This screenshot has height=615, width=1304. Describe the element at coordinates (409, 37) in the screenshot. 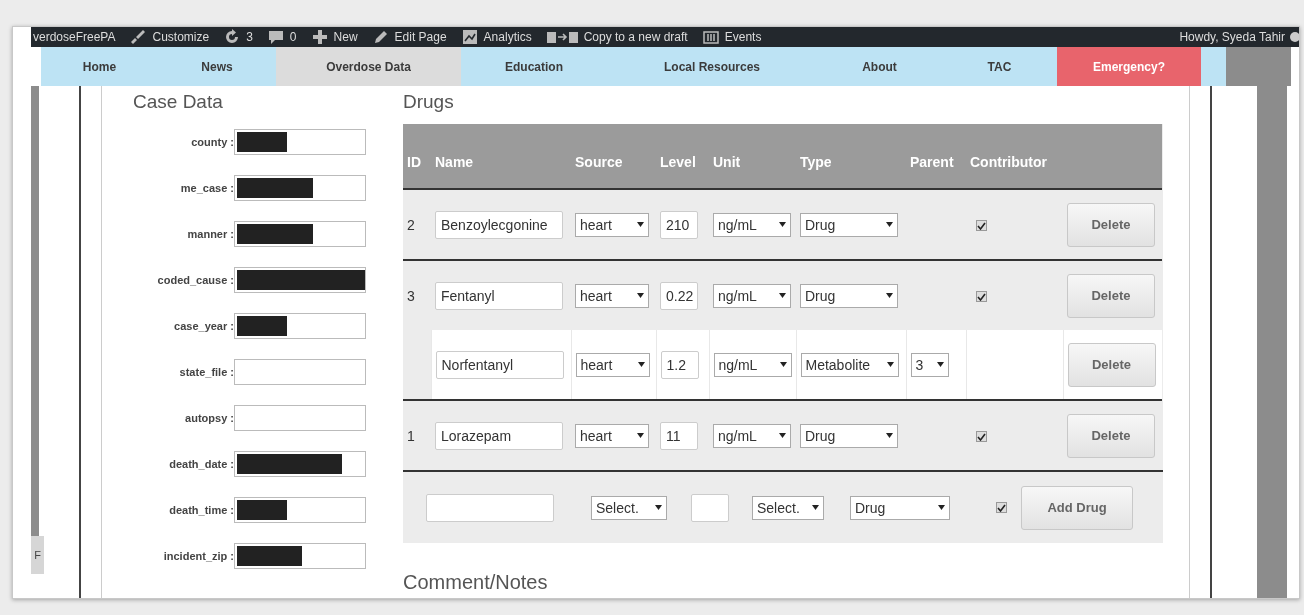

I see `toolbar-link: Edit Page` at that location.